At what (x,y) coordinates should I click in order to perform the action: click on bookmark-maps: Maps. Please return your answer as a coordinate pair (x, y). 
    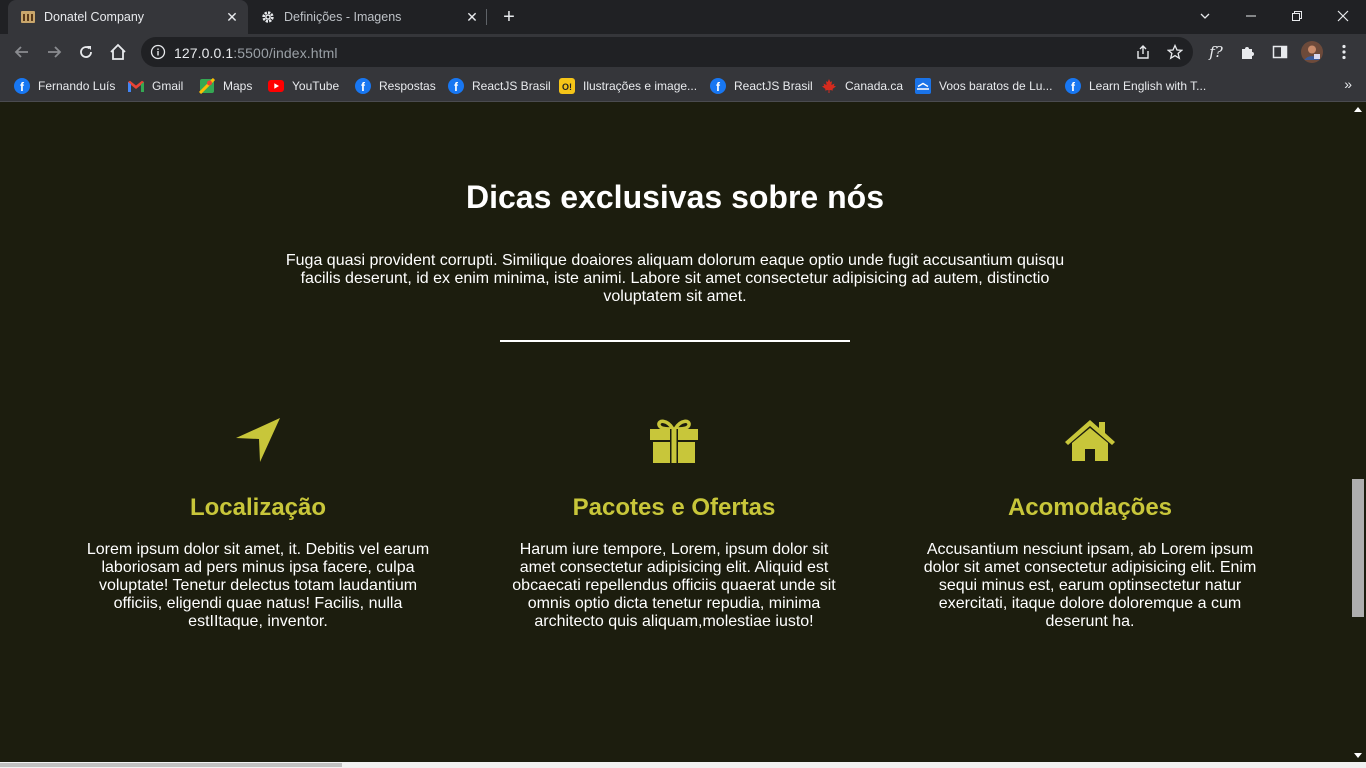
    Looking at the image, I should click on (225, 86).